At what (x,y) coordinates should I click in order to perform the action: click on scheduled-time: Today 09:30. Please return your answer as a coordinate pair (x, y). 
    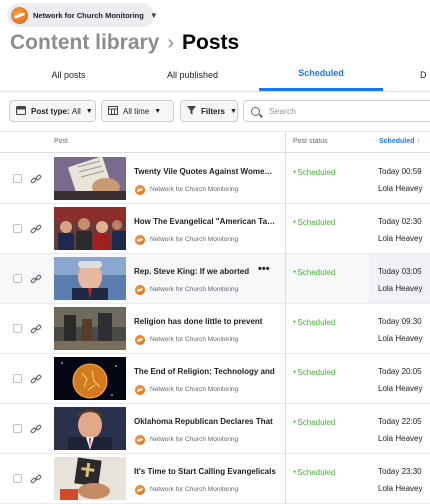
    Looking at the image, I should click on (400, 321).